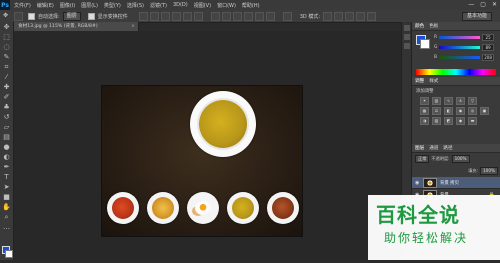 The width and height of the screenshot is (500, 263). Describe the element at coordinates (6, 177) in the screenshot. I see `type-tool-icon: T` at that location.